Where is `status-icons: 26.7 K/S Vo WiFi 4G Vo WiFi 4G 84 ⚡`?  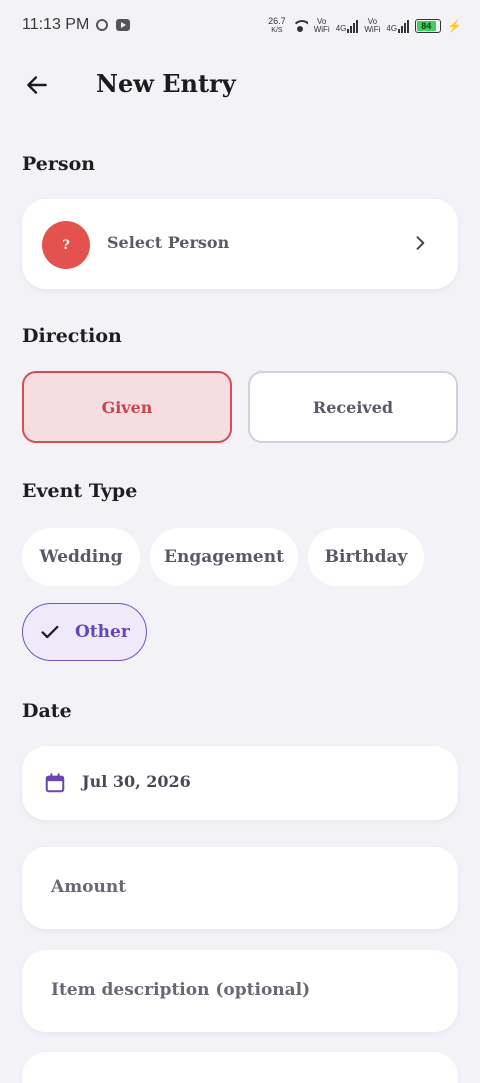 status-icons: 26.7 K/S Vo WiFi 4G Vo WiFi 4G 84 ⚡ is located at coordinates (365, 26).